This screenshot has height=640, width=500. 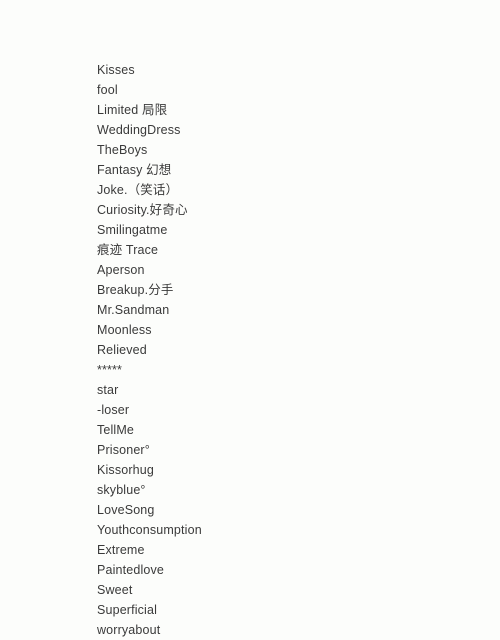 I want to click on list-item: LoveSong, so click(x=287, y=510).